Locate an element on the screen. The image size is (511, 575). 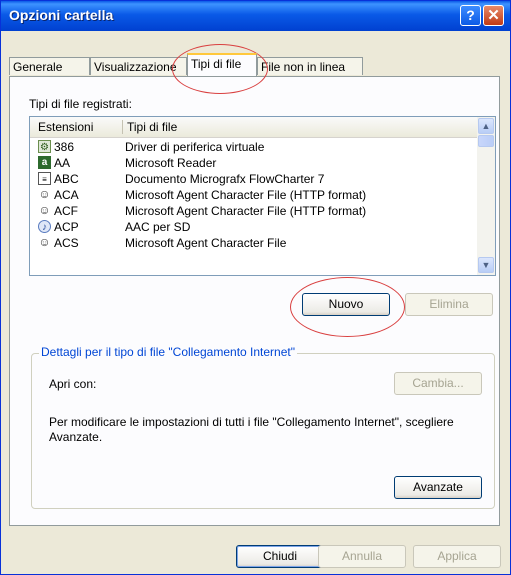
scroll-down-icon: ▼ is located at coordinates (486, 265).